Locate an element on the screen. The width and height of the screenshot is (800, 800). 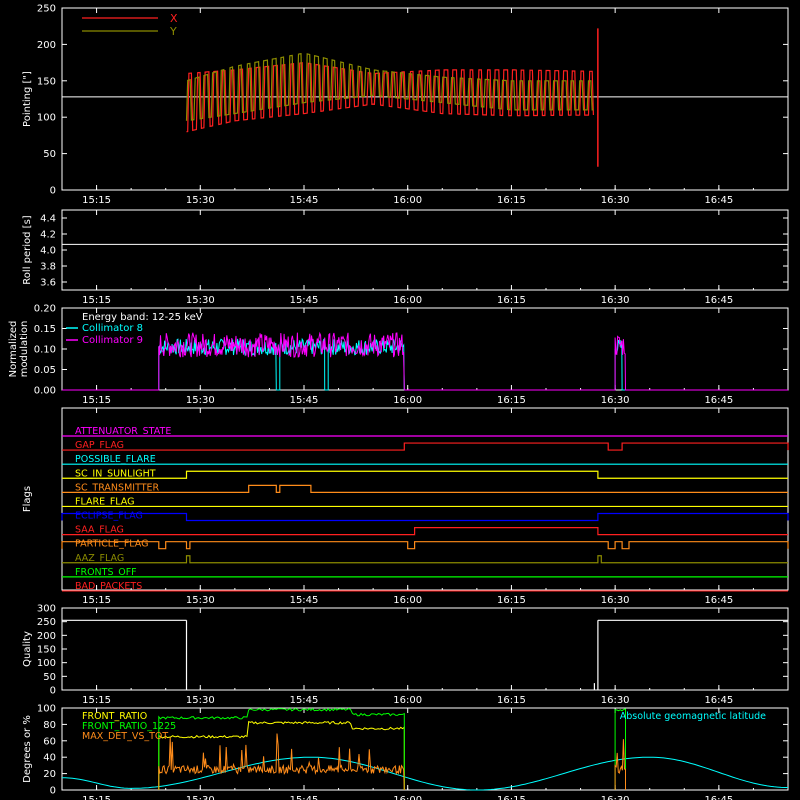
flag-label: FLARE_FLAG is located at coordinates (105, 501).